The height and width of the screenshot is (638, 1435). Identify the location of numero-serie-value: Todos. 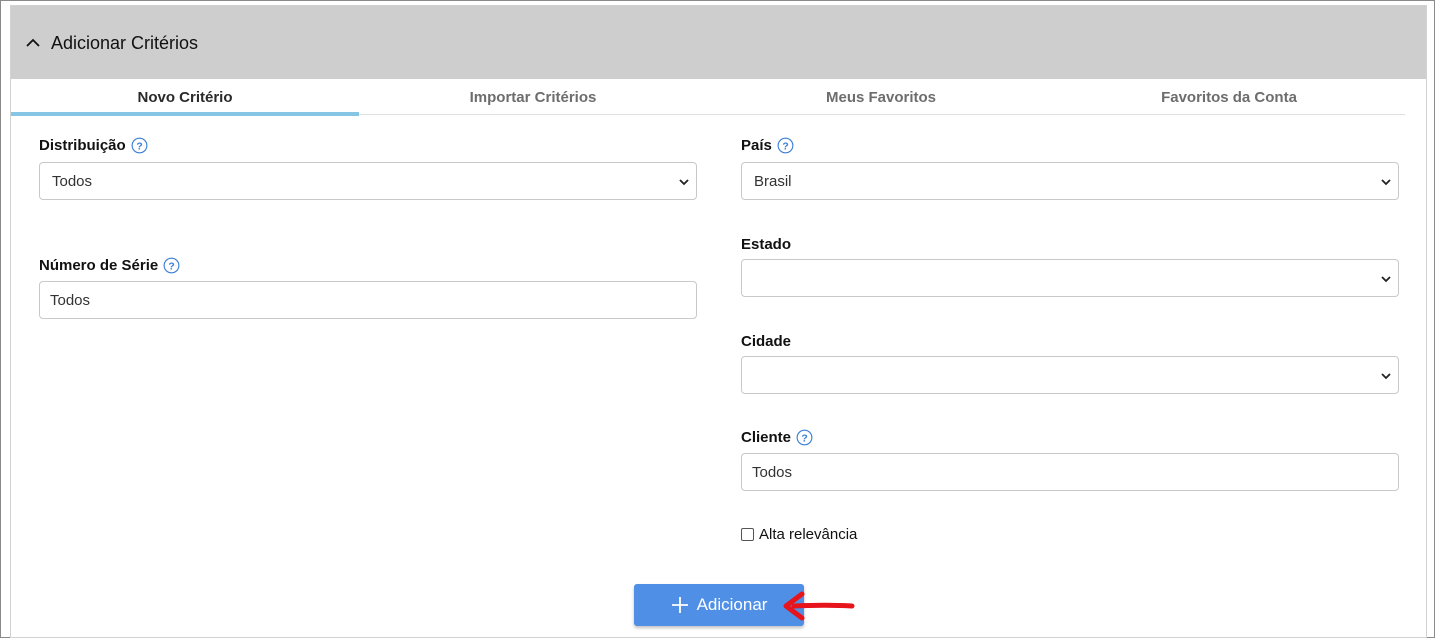
(70, 300).